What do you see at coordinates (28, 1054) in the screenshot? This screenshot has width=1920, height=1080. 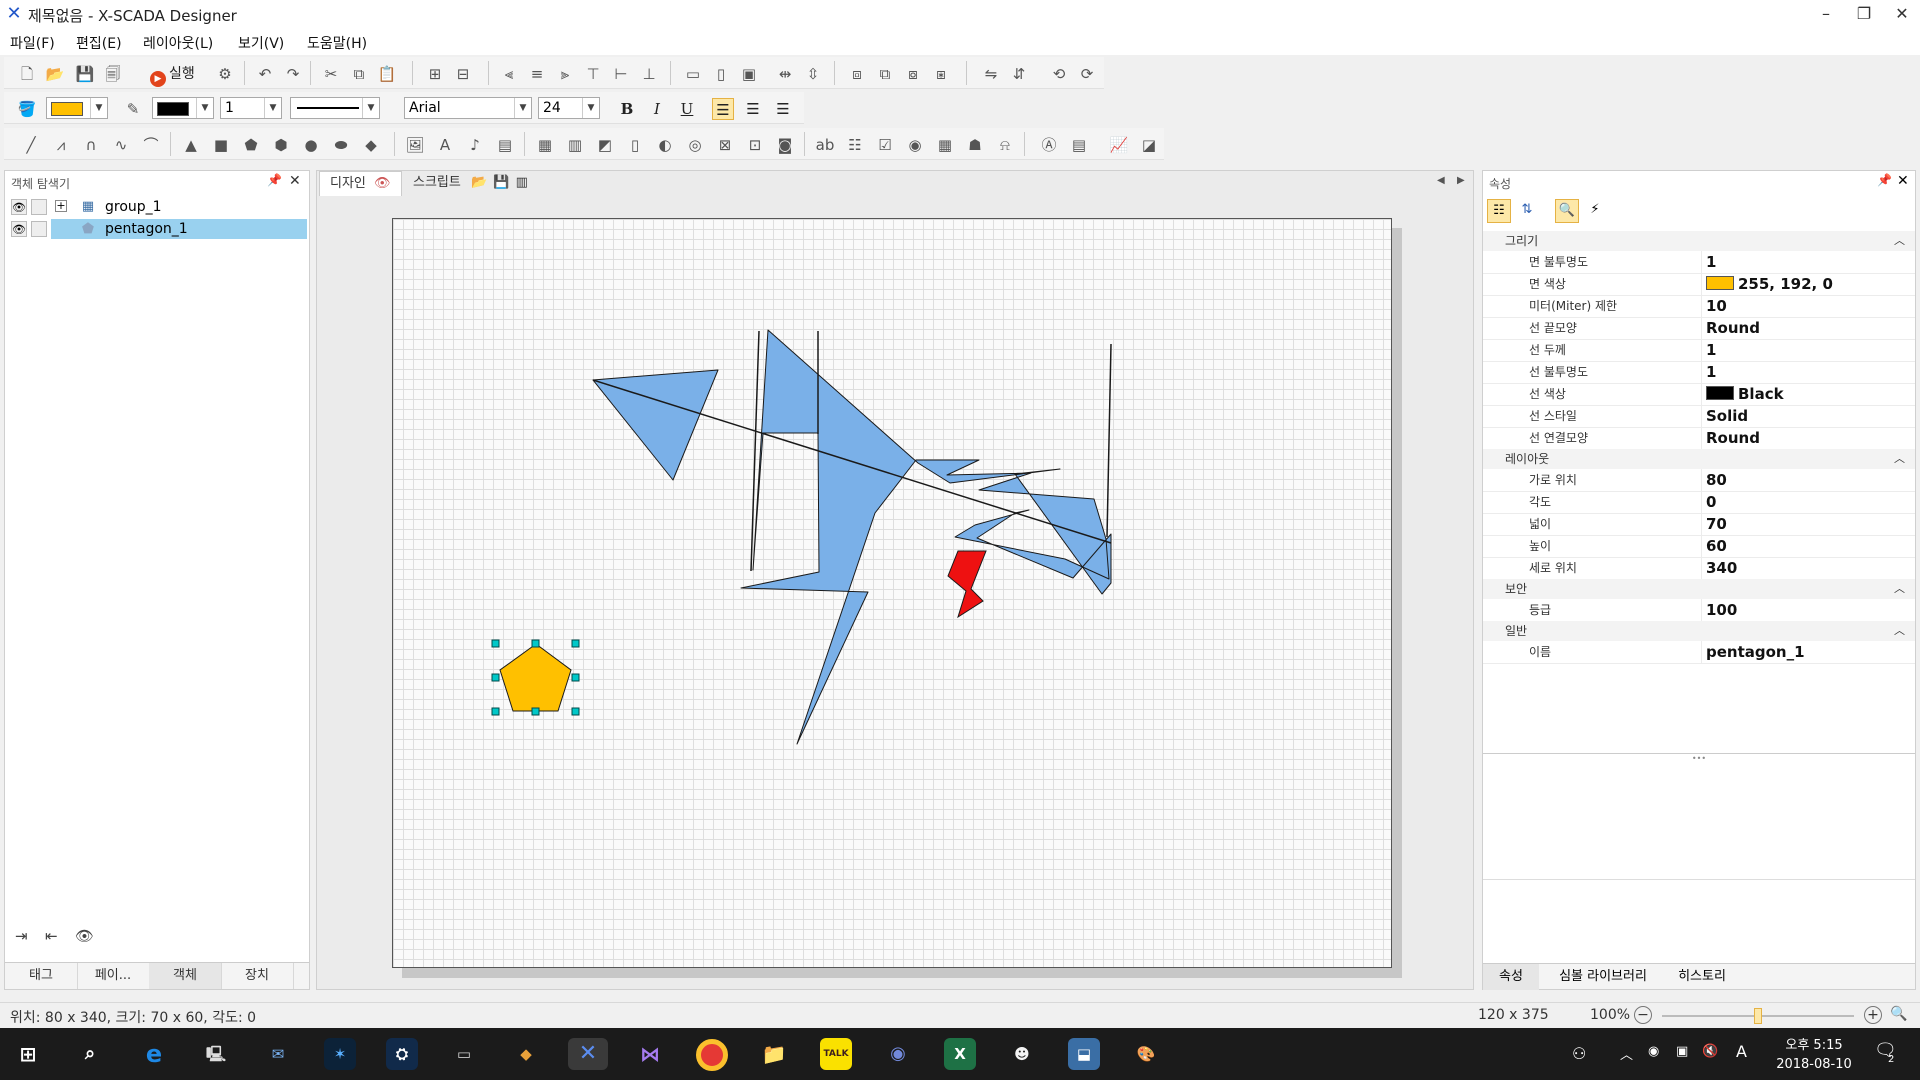 I see `windows-start-icon: ⊞` at bounding box center [28, 1054].